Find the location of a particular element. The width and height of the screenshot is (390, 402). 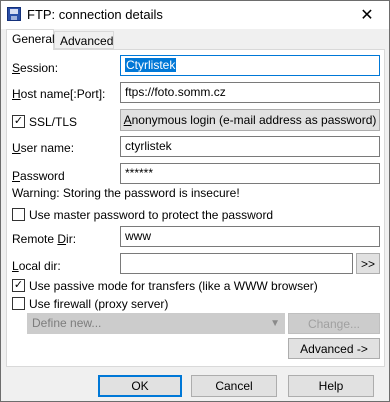

ok-button: OK is located at coordinates (140, 386).